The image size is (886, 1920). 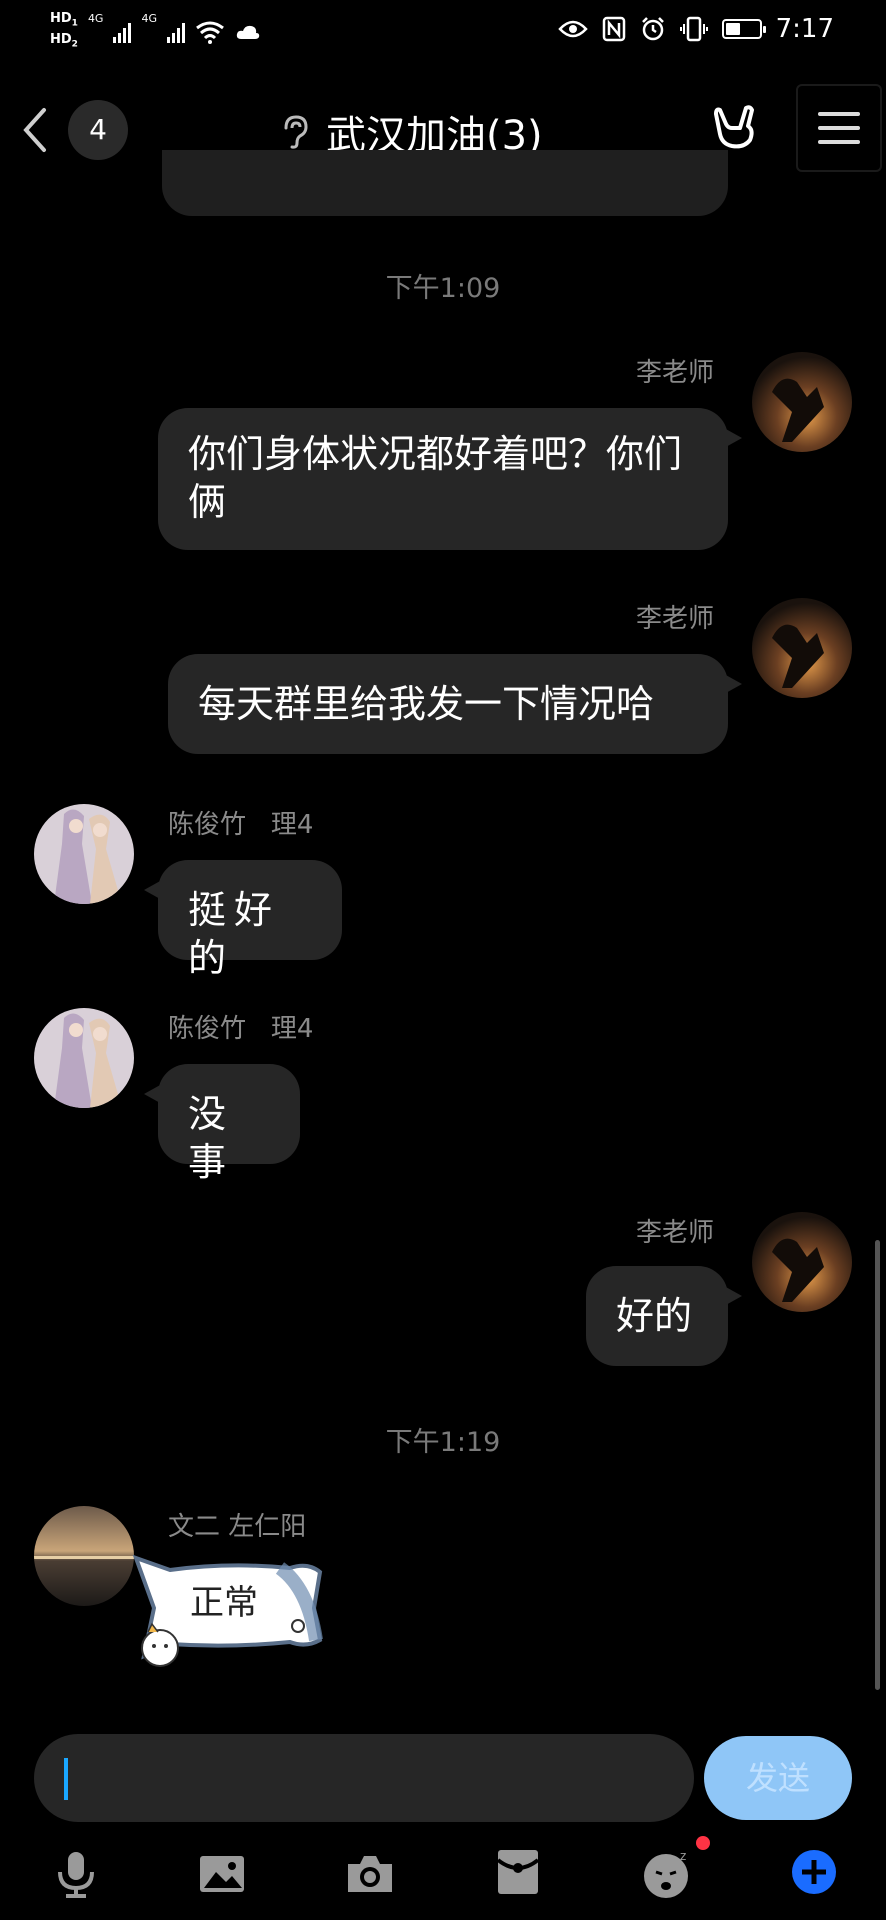 What do you see at coordinates (804, 29) in the screenshot?
I see `clock: 7:17` at bounding box center [804, 29].